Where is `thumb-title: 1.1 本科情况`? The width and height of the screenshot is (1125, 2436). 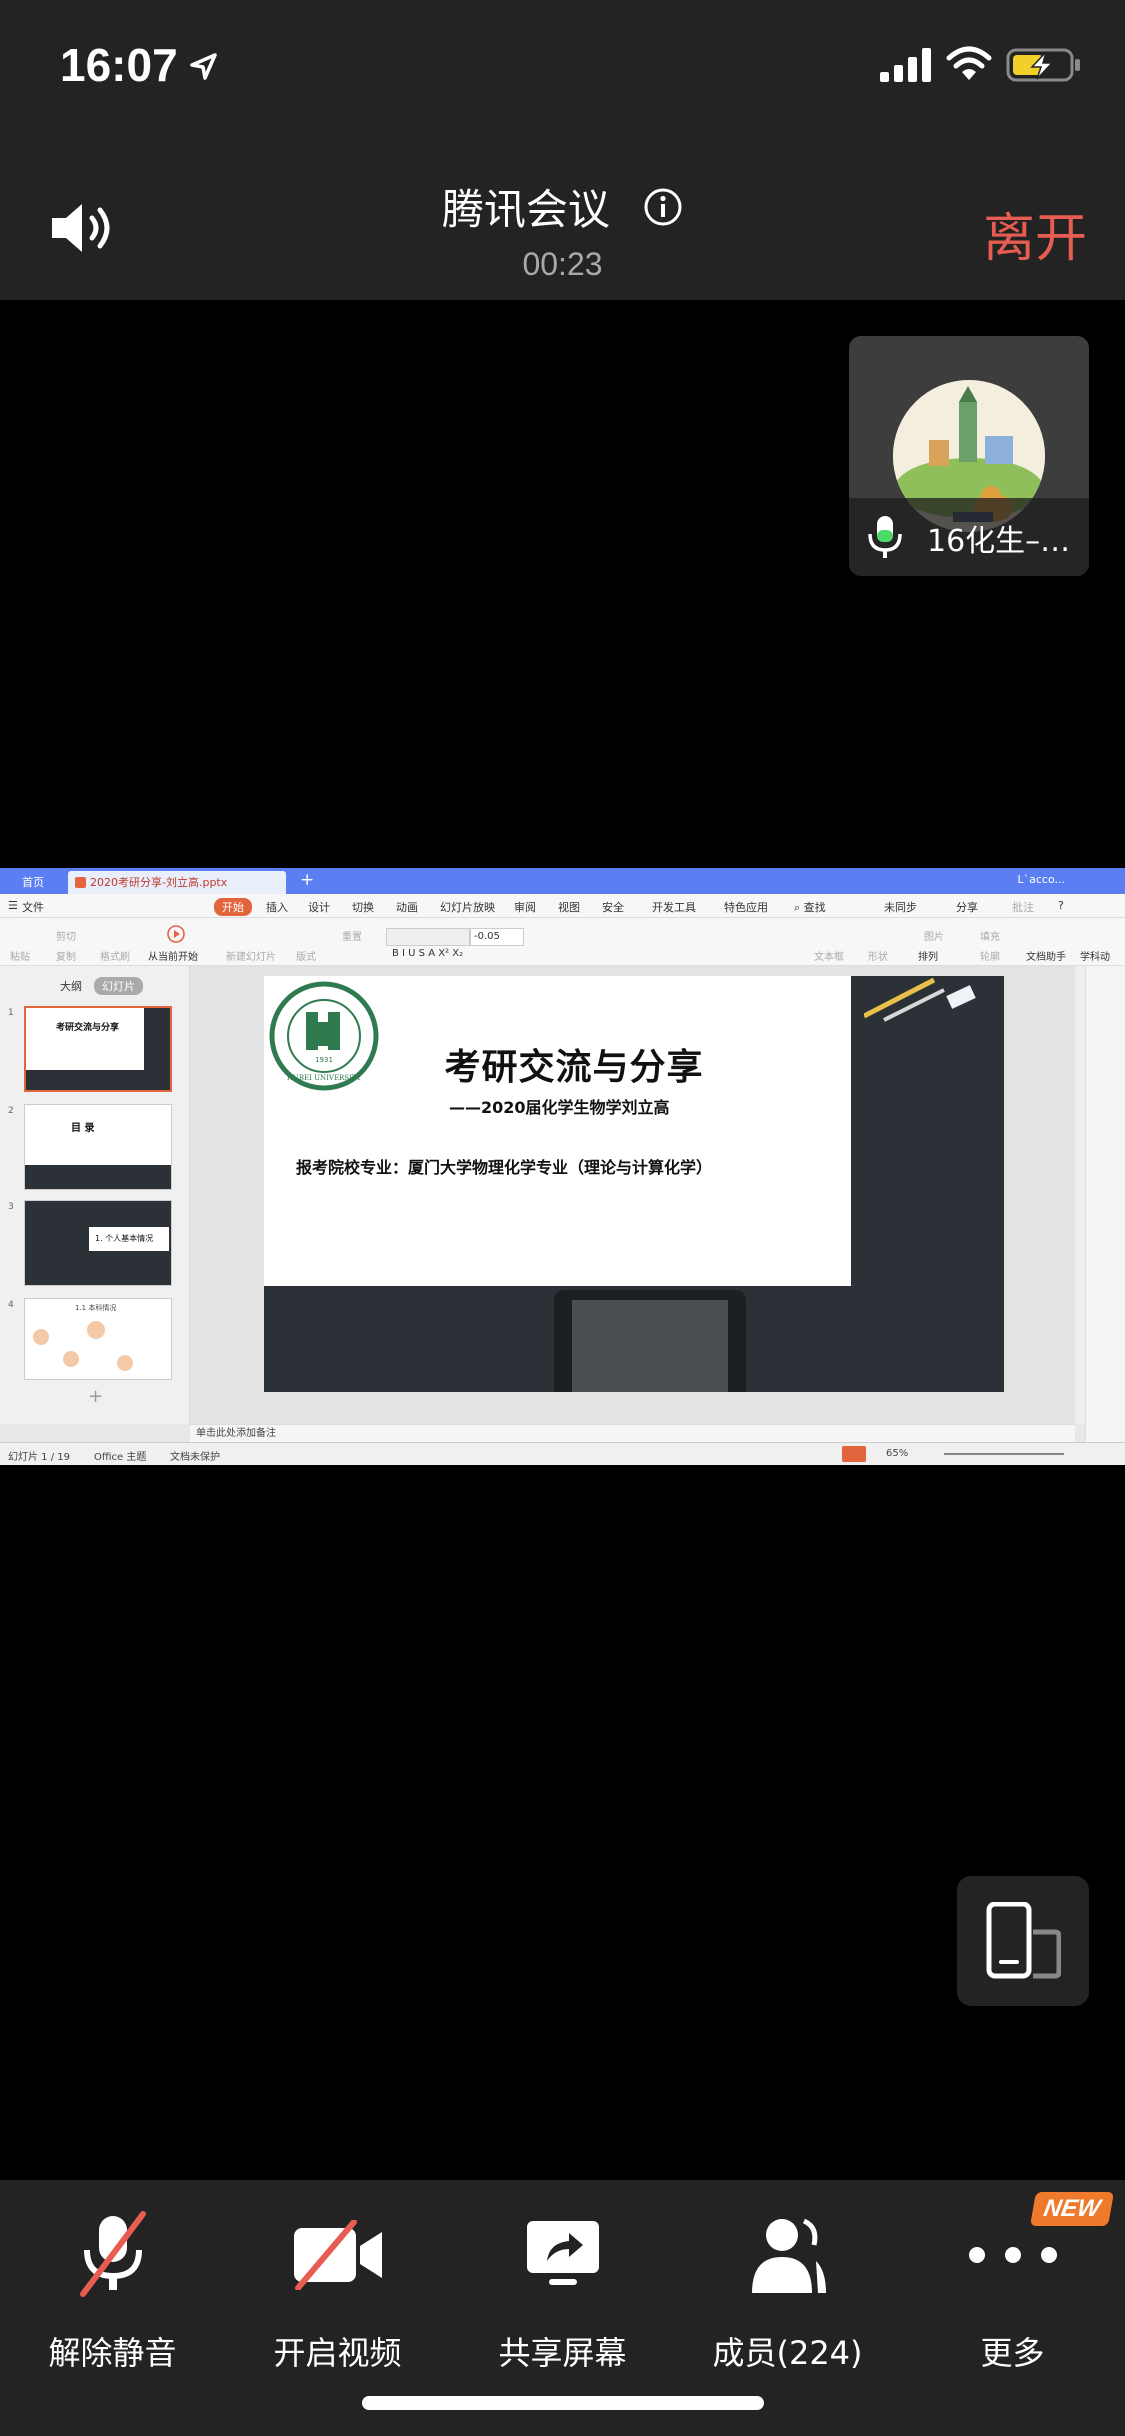
thumb-title: 1.1 本科情况 is located at coordinates (96, 1308).